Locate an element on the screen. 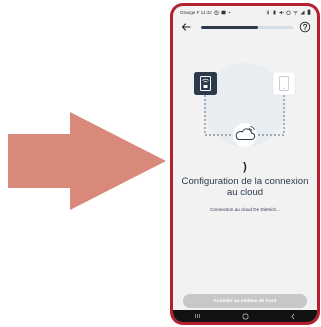 This screenshot has height=327, width=321. recent-apps-icon is located at coordinates (197, 316).